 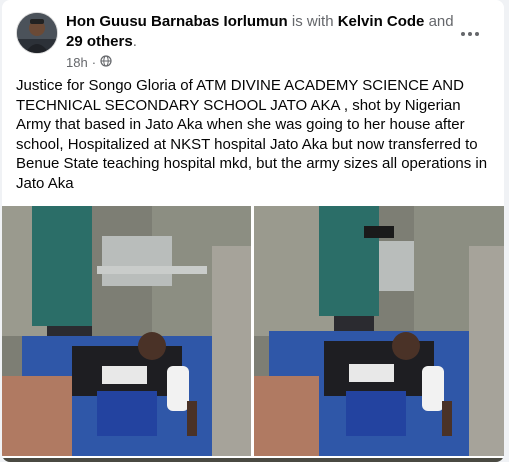 What do you see at coordinates (381, 21) in the screenshot?
I see `tagged-person-link: Kelvin Code` at bounding box center [381, 21].